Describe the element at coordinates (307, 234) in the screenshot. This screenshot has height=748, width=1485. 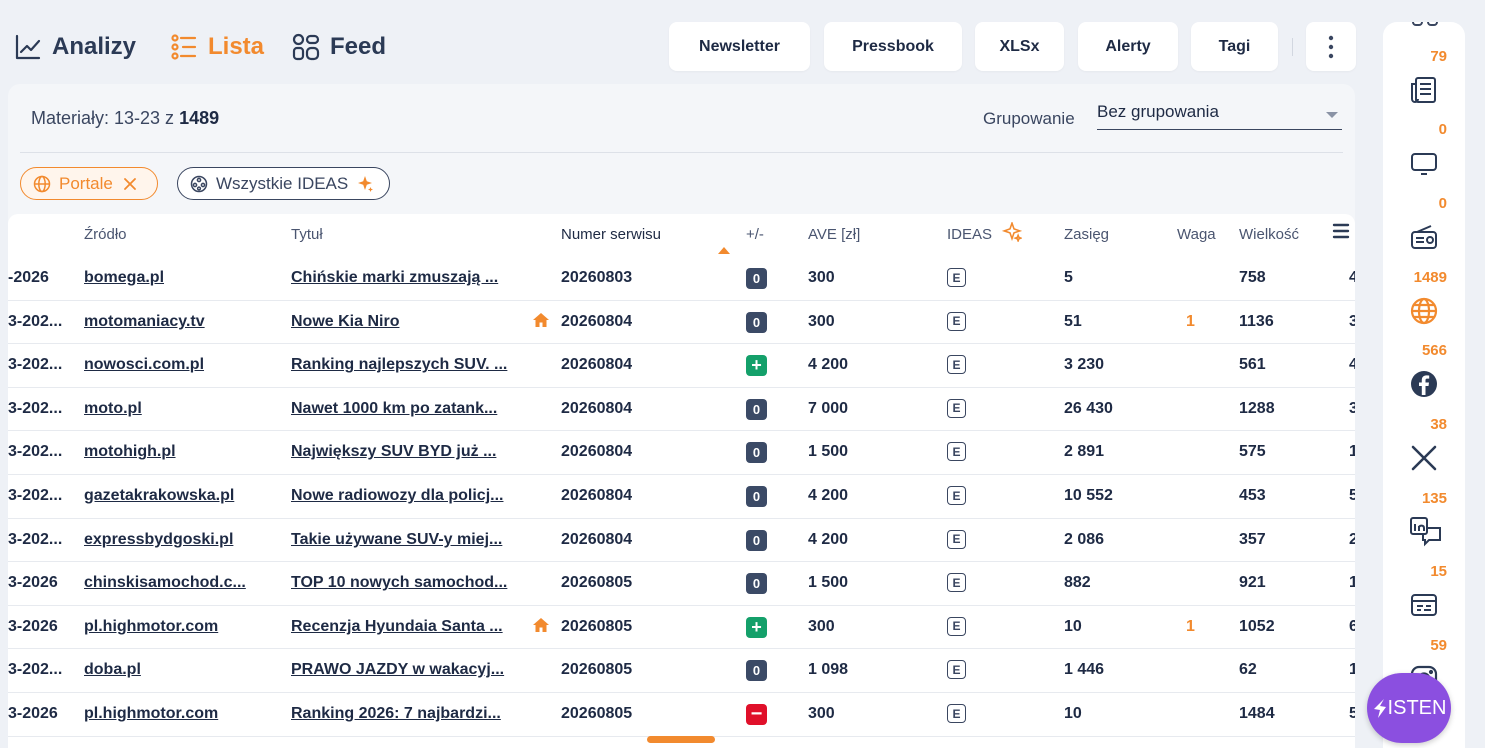
I see `header-tytul: Tytuł` at that location.